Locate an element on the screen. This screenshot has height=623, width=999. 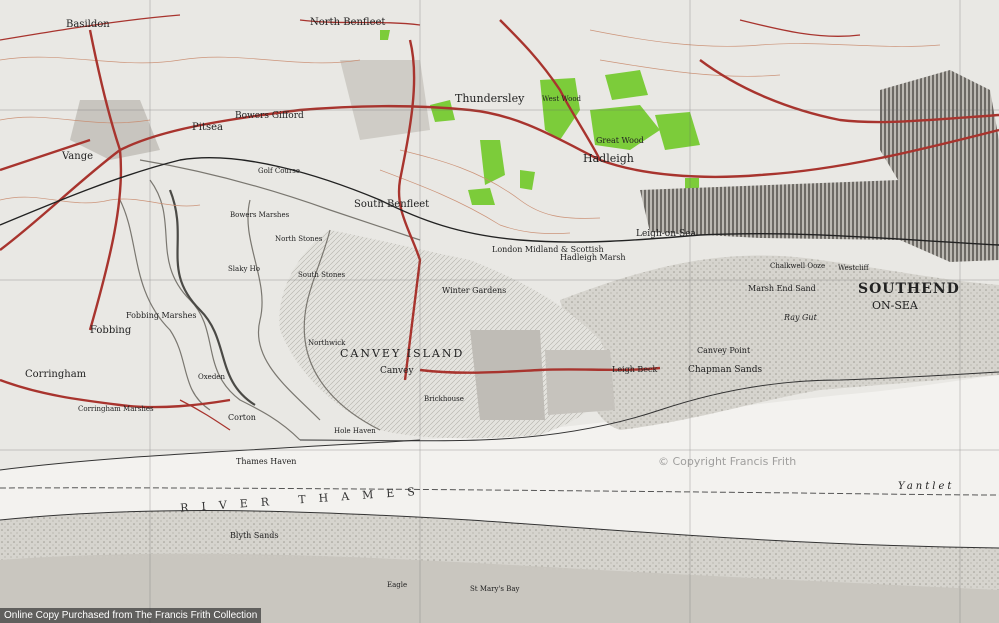
label-bowers-marshes: Bowers Marshes is located at coordinates (260, 215).